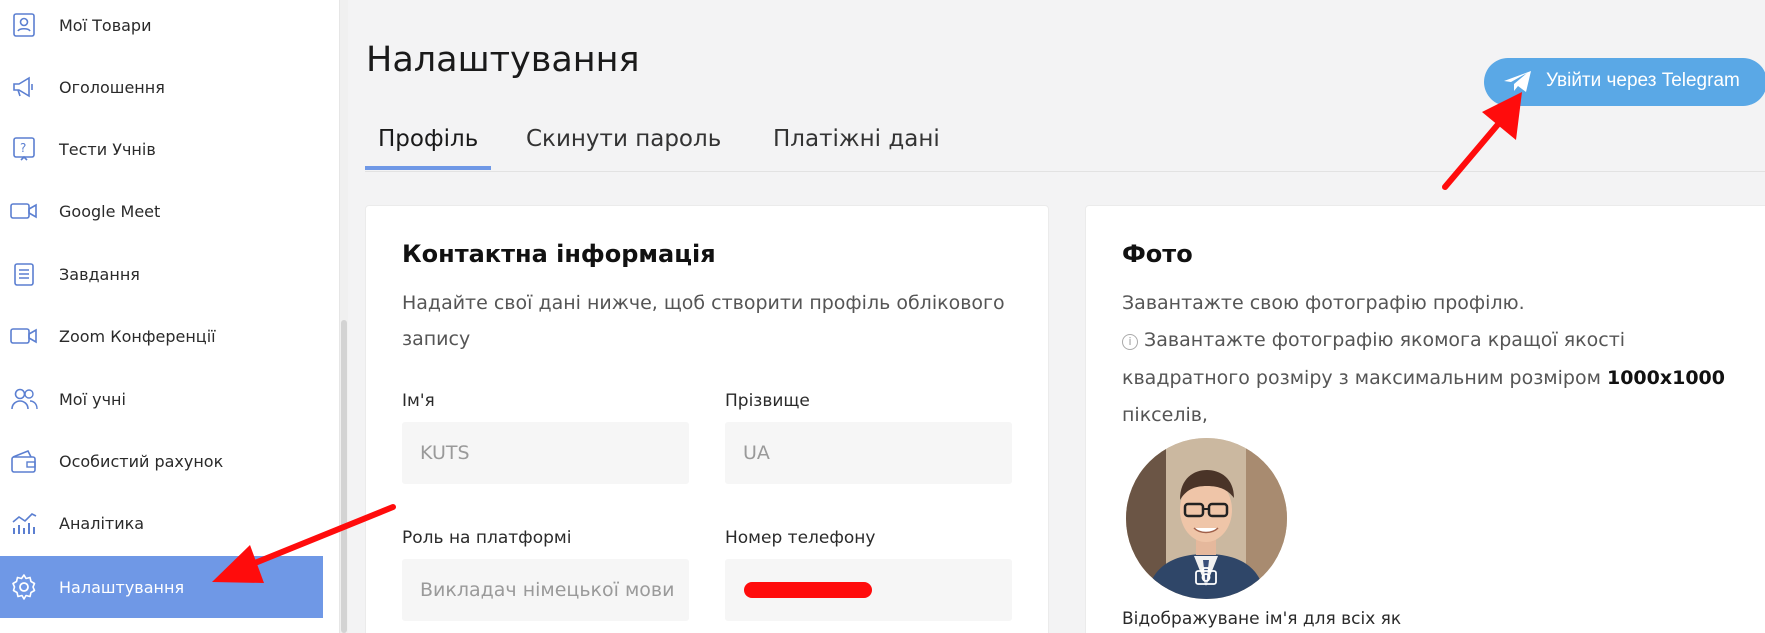  I want to click on last-name-input, so click(868, 453).